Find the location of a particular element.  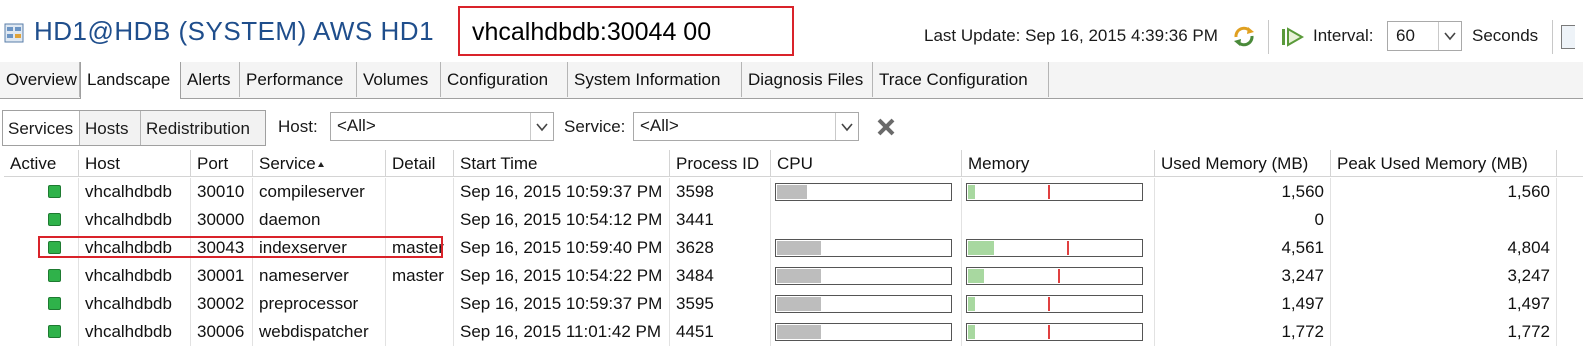

subtab-hosts: Hosts is located at coordinates (110, 128).